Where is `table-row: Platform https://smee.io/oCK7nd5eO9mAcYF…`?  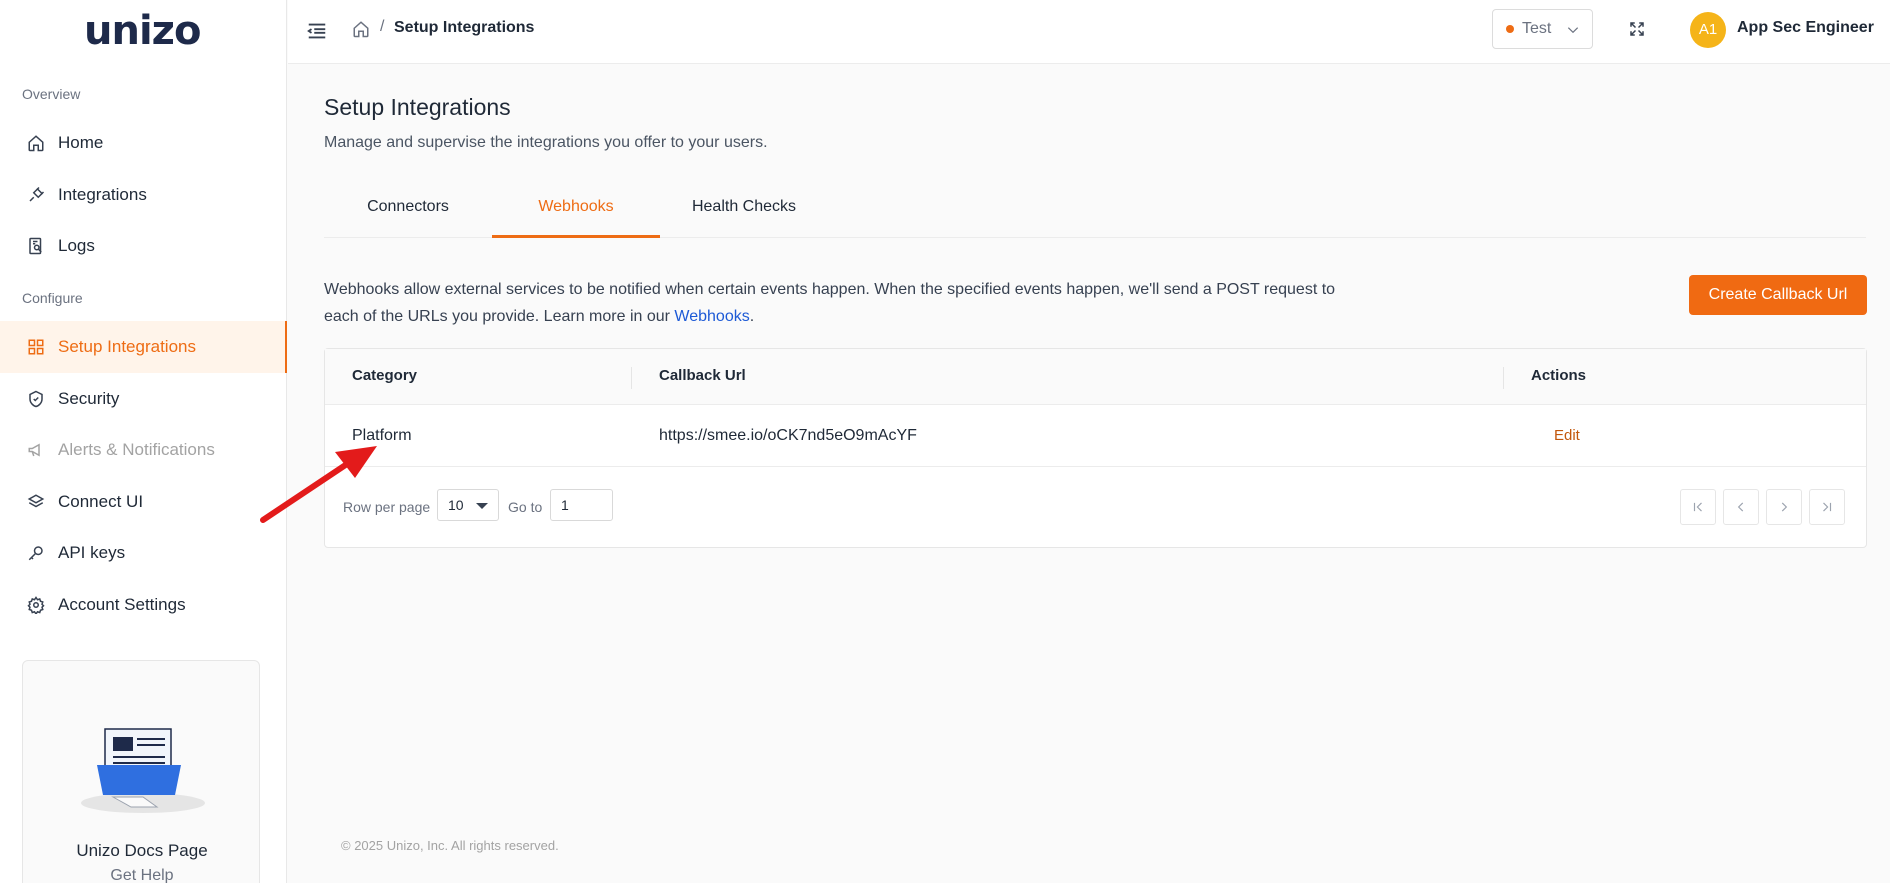
table-row: Platform https://smee.io/oCK7nd5eO9mAcYF… is located at coordinates (1095, 436).